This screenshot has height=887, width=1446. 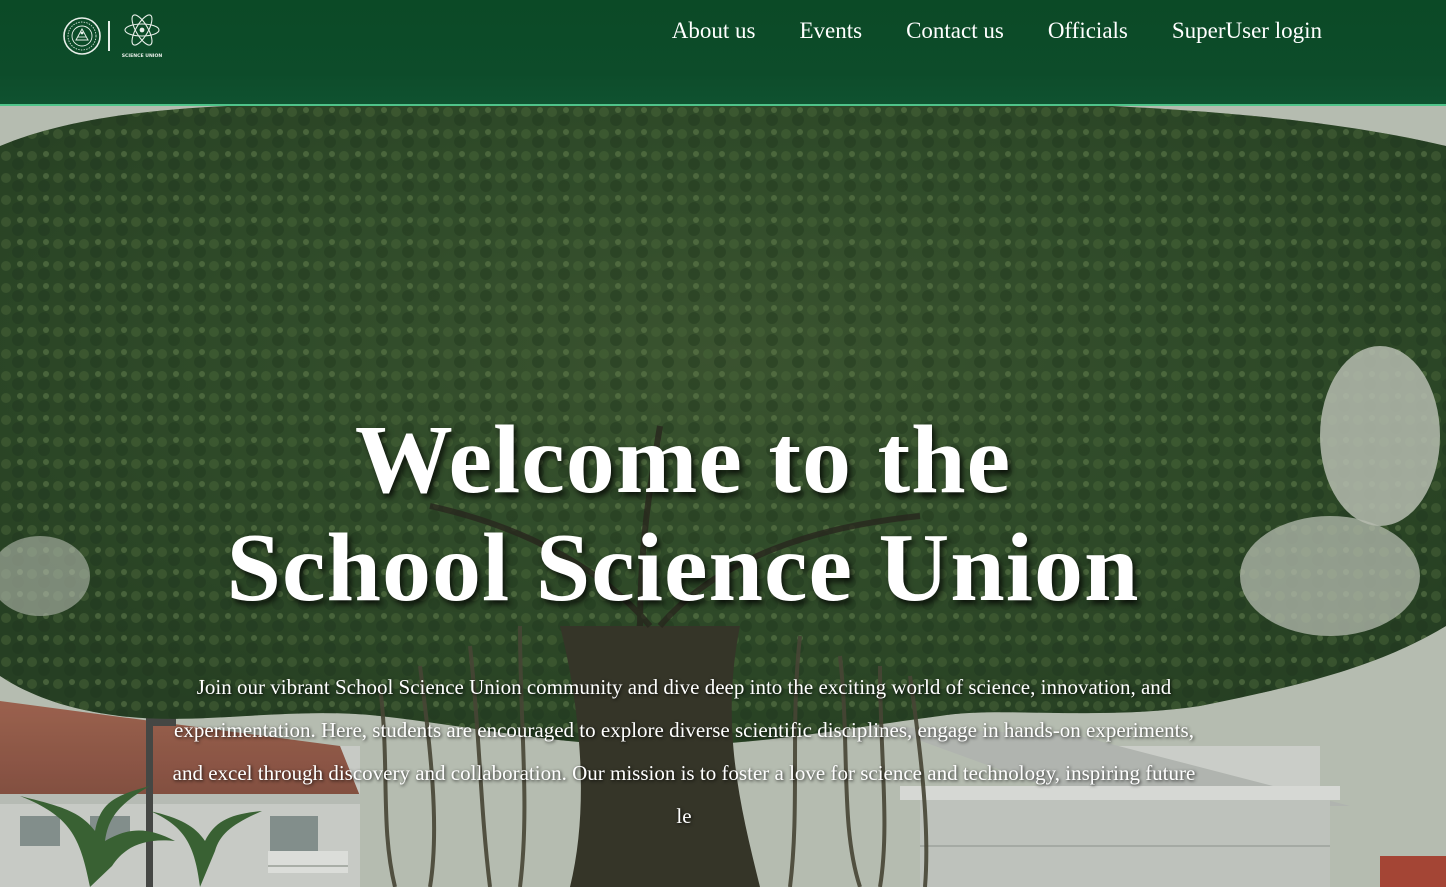 What do you see at coordinates (1247, 31) in the screenshot?
I see `nav-superuser-login: SuperUser login` at bounding box center [1247, 31].